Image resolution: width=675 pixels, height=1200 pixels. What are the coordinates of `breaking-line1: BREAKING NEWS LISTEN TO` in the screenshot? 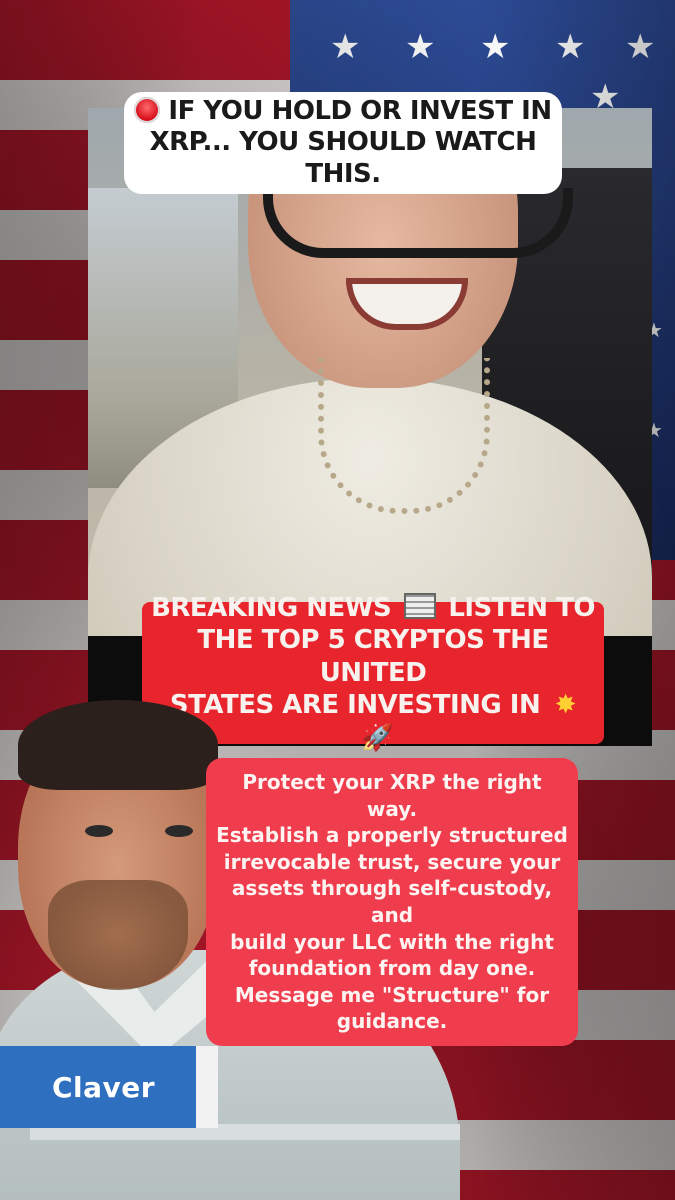 It's located at (373, 608).